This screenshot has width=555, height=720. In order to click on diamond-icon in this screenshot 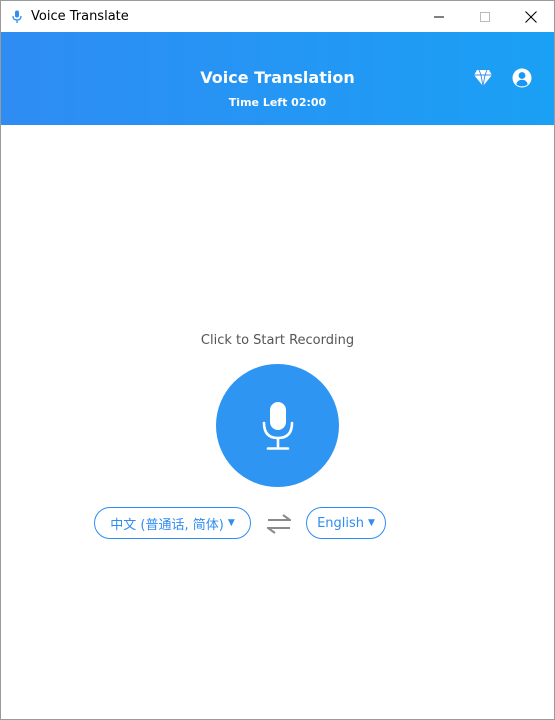, I will do `click(483, 78)`.